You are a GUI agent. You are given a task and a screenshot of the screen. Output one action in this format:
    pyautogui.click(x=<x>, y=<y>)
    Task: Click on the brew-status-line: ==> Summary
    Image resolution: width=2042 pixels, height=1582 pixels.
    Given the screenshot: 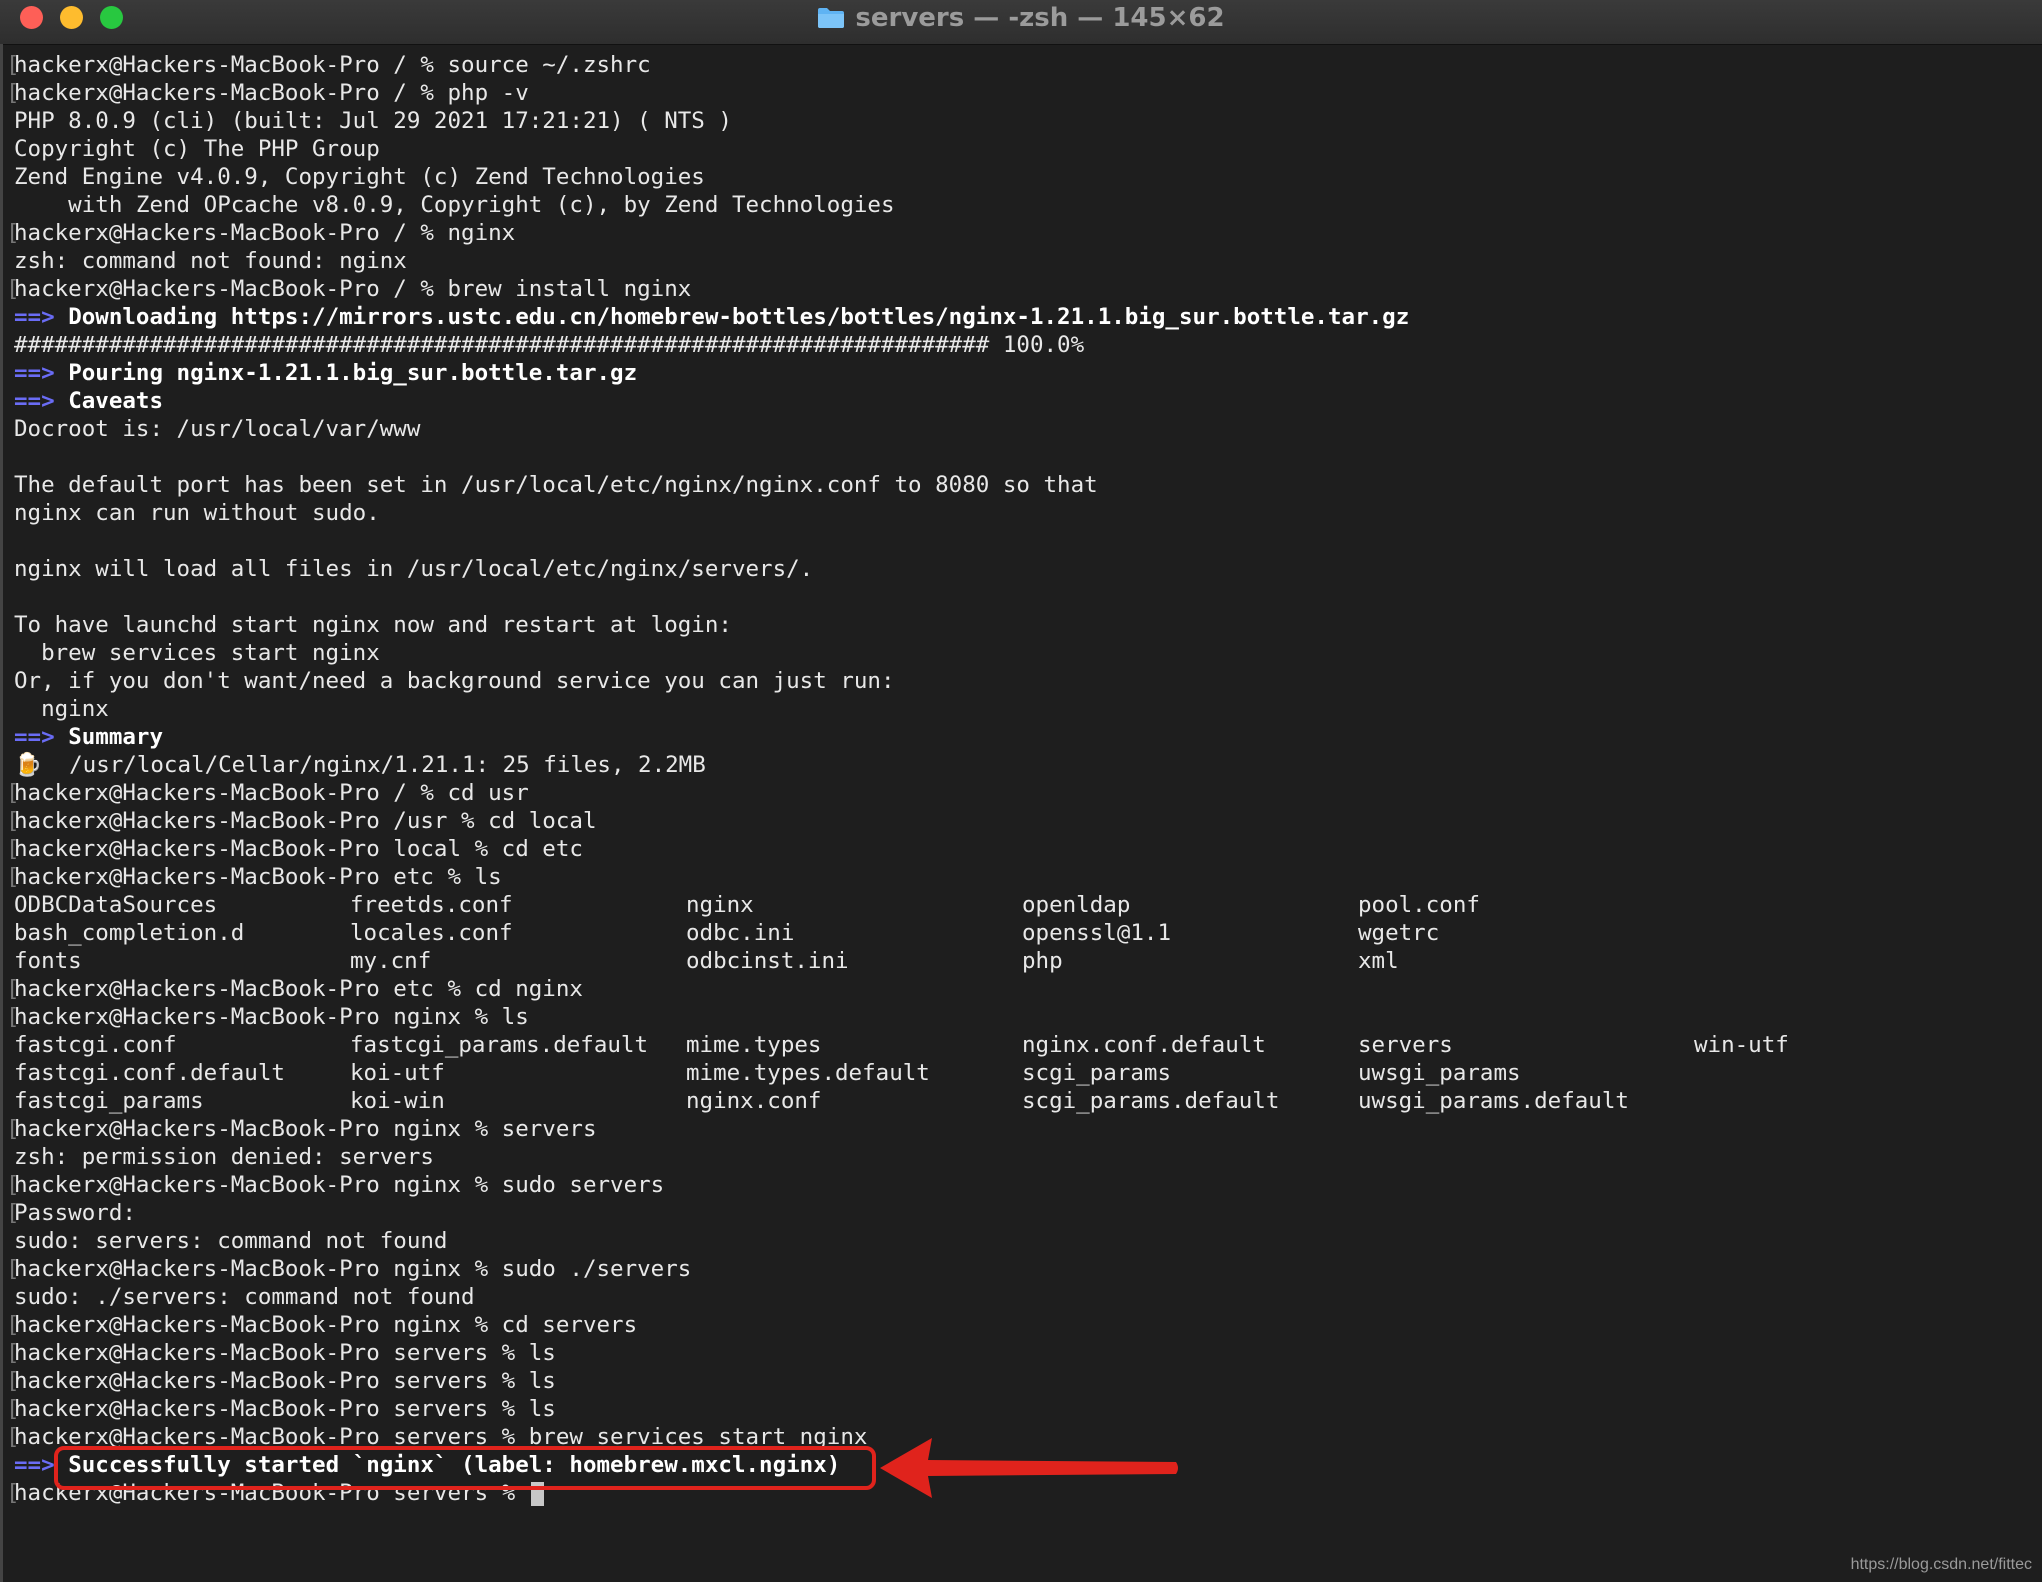 What is the action you would take?
    pyautogui.click(x=1028, y=737)
    